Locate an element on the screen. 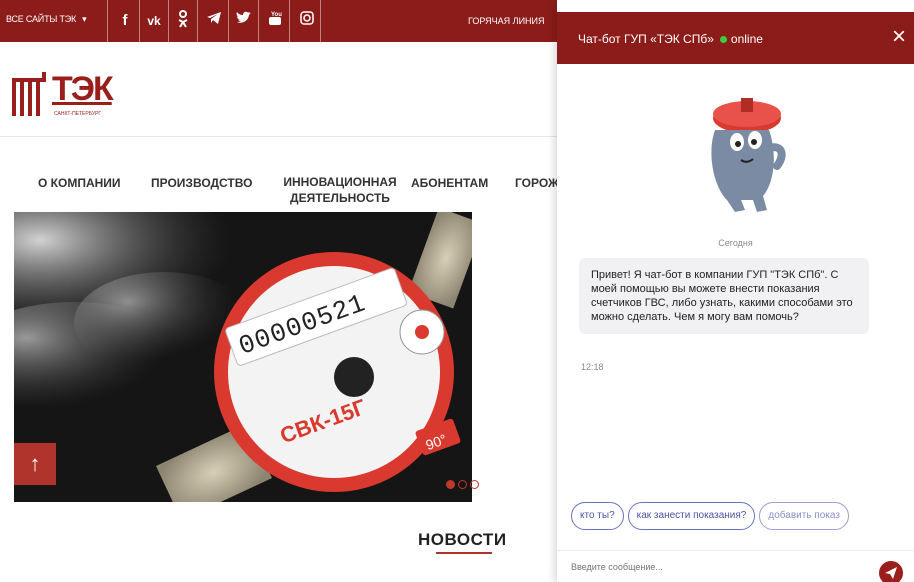 Image resolution: width=914 pixels, height=582 pixels. news-heading: НОВОСТИ is located at coordinates (462, 539).